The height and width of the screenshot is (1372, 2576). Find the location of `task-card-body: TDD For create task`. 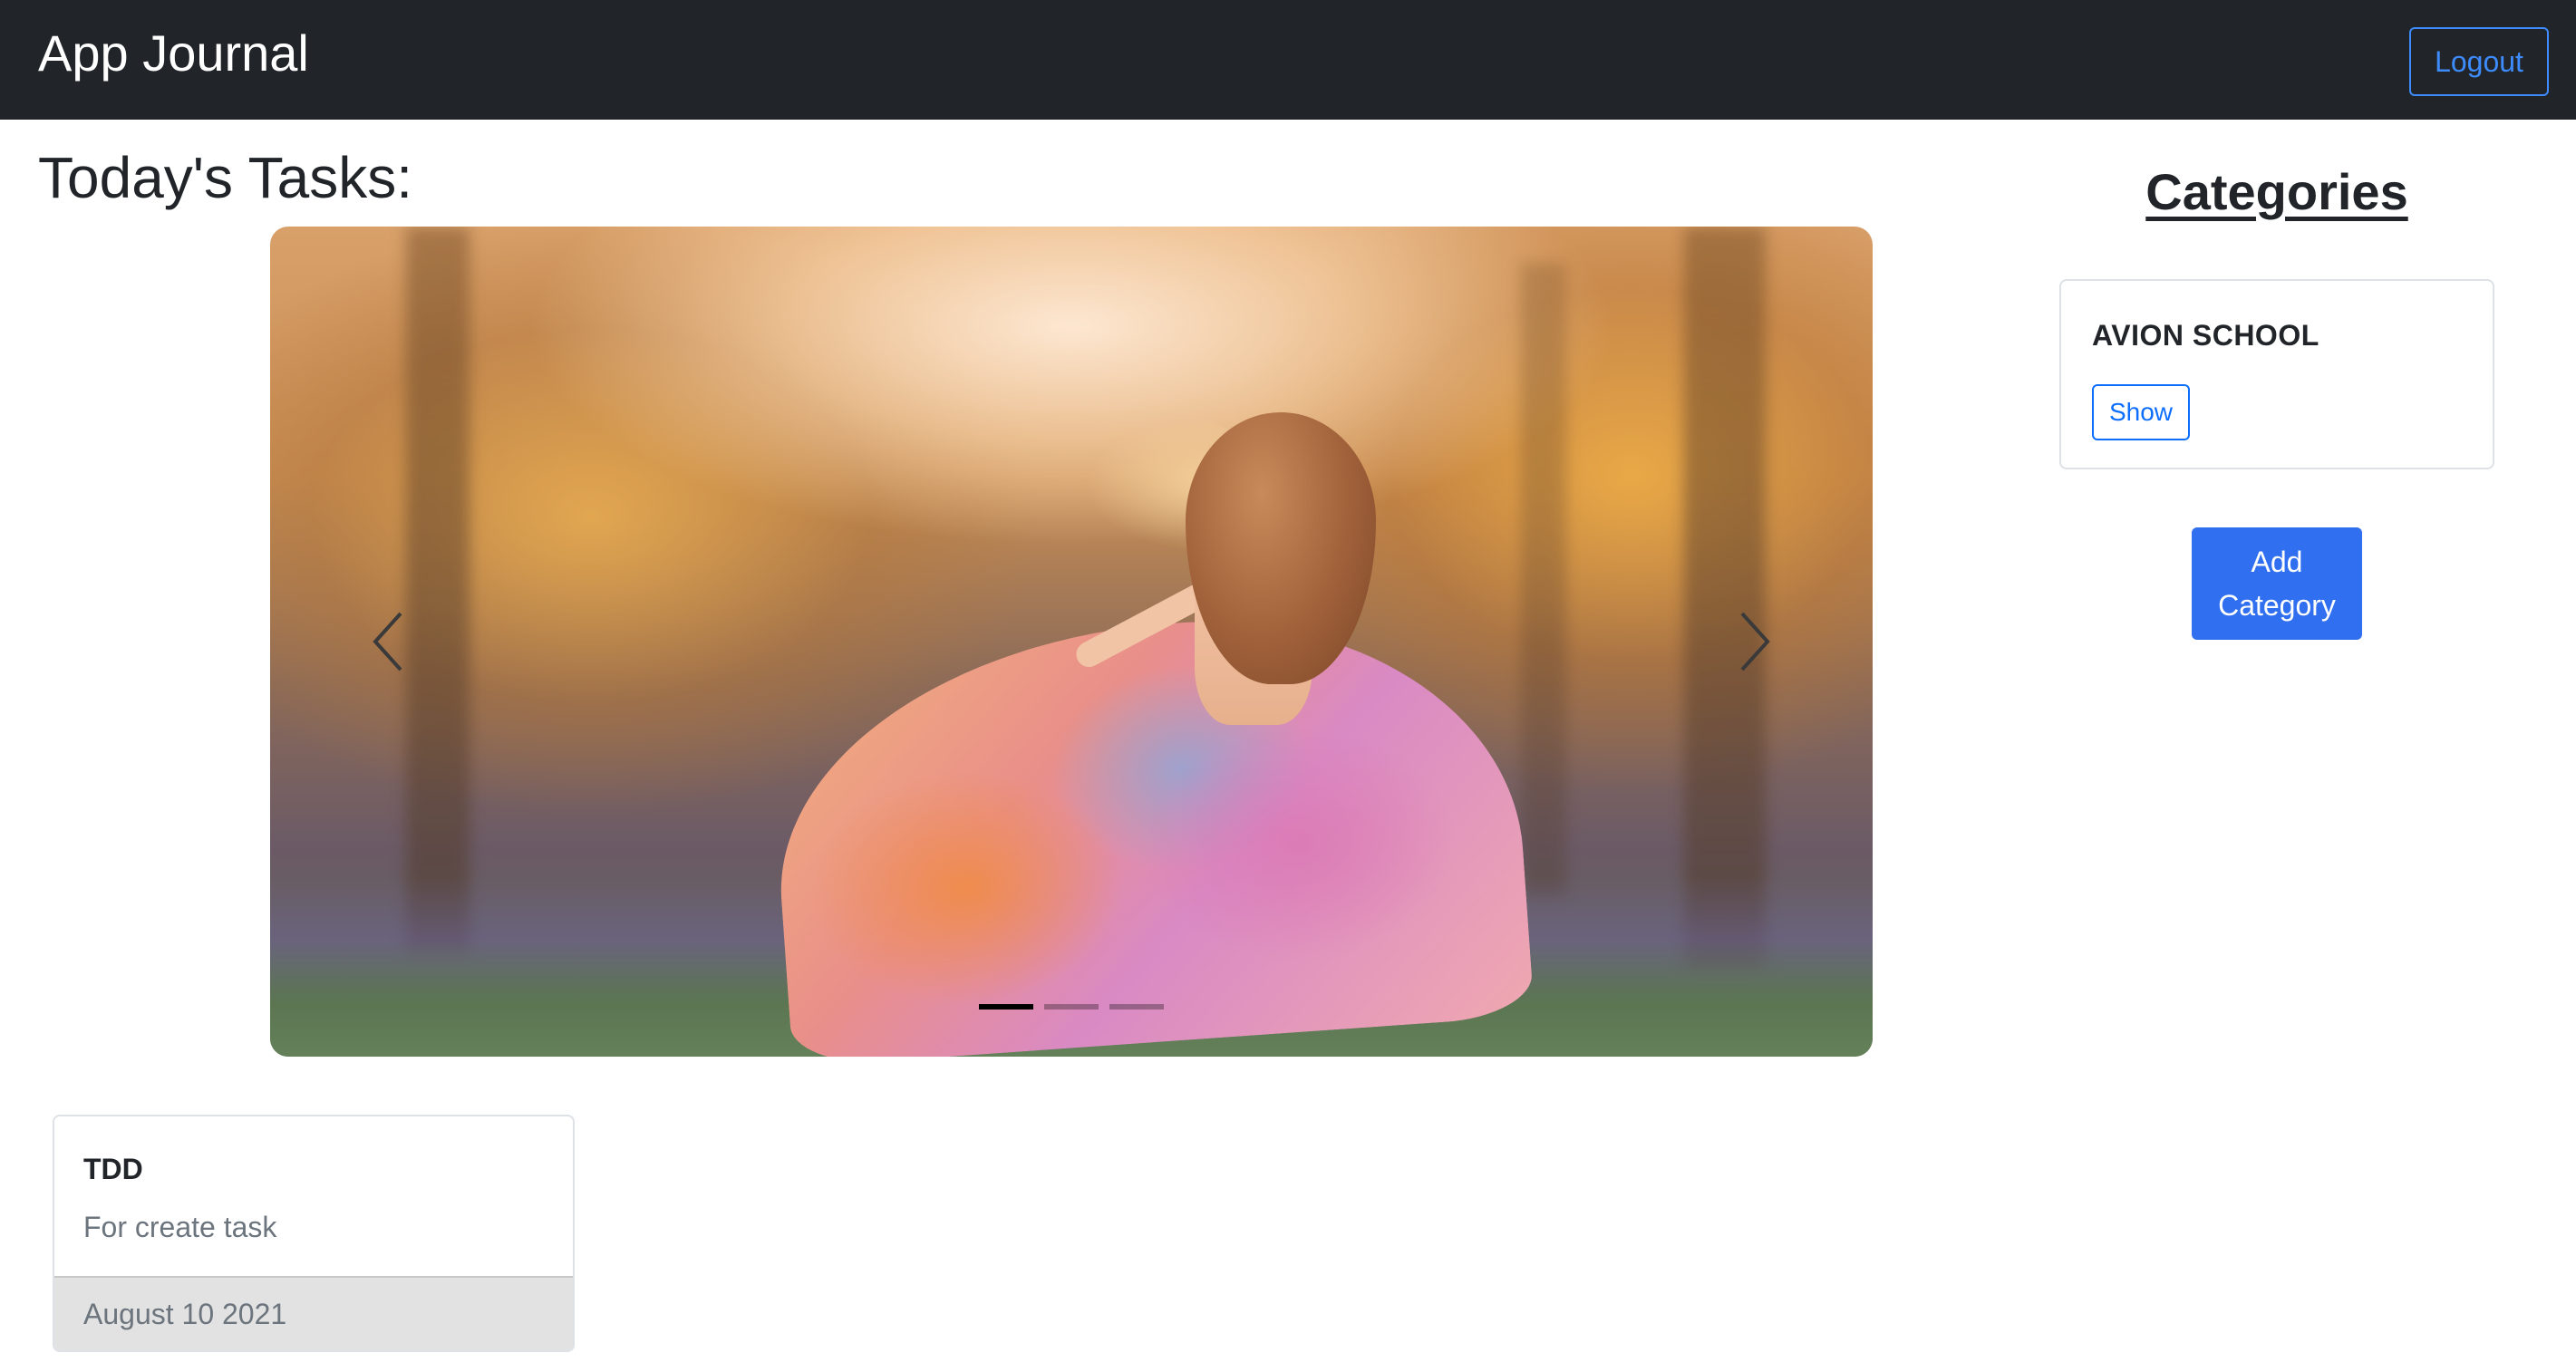

task-card-body: TDD For create task is located at coordinates (313, 1196).